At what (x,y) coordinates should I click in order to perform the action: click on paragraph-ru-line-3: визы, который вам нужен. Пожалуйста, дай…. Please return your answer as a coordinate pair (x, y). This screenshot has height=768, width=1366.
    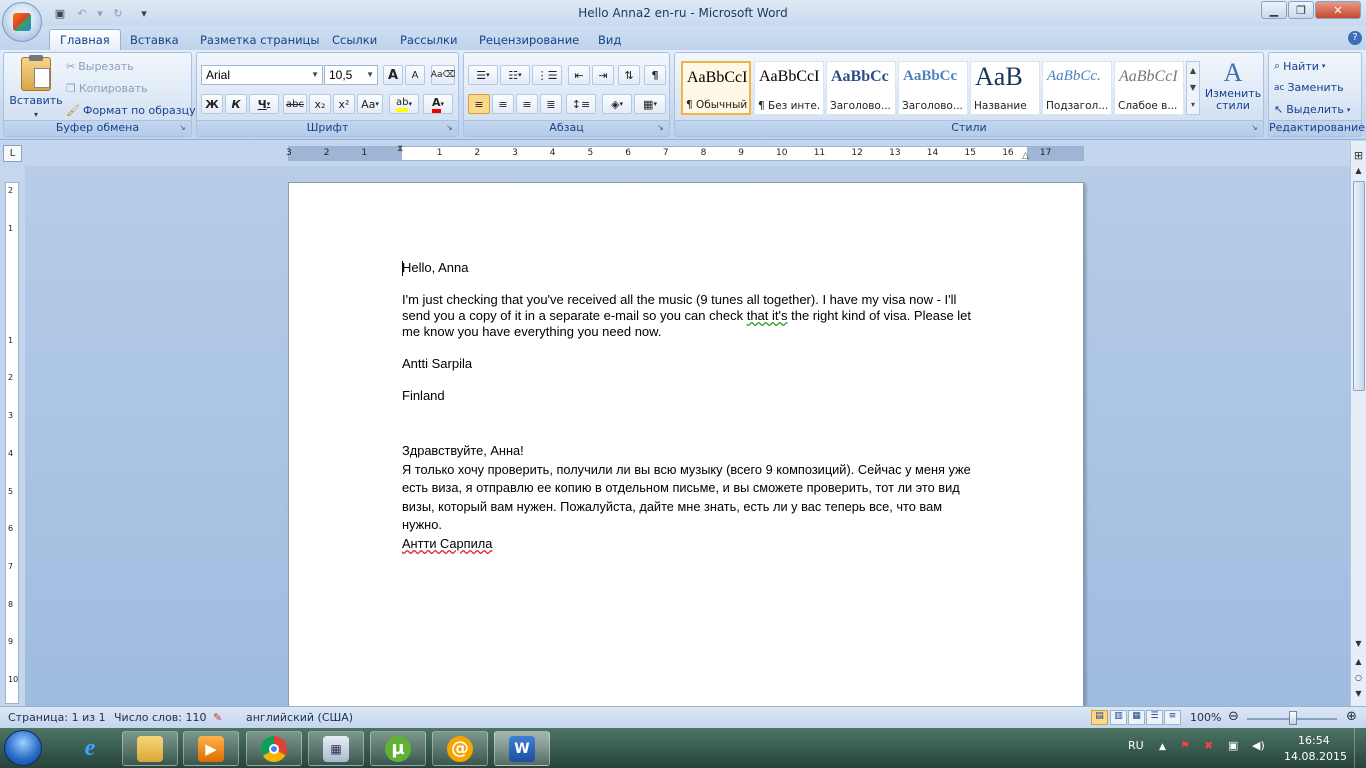
    Looking at the image, I should click on (672, 507).